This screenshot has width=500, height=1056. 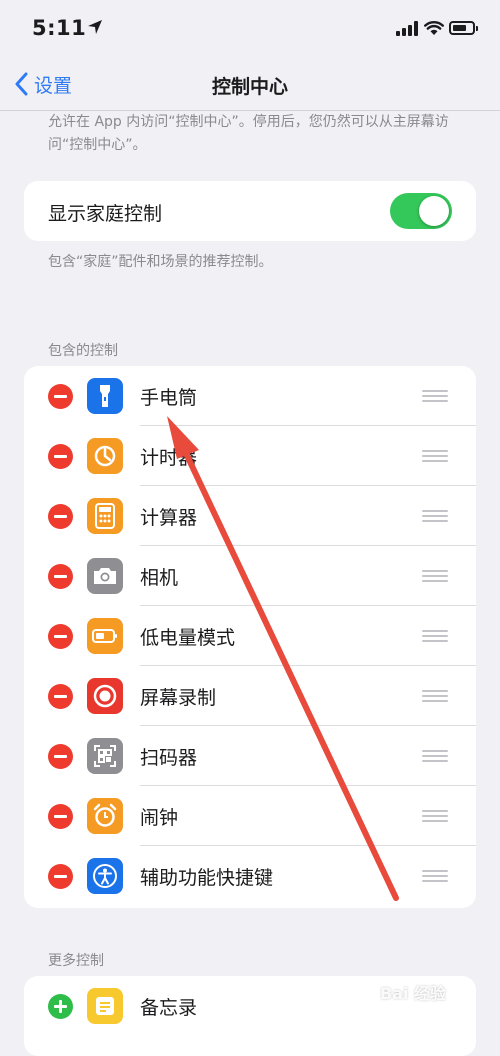 I want to click on more-controls-header: 更多控制, so click(x=76, y=961).